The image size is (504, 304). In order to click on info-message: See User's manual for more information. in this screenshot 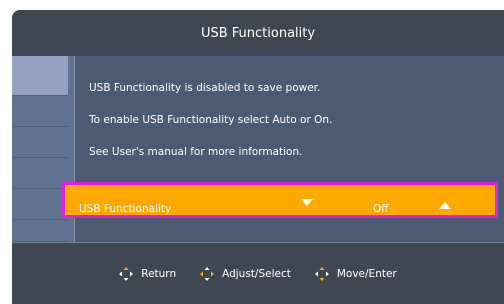, I will do `click(196, 152)`.